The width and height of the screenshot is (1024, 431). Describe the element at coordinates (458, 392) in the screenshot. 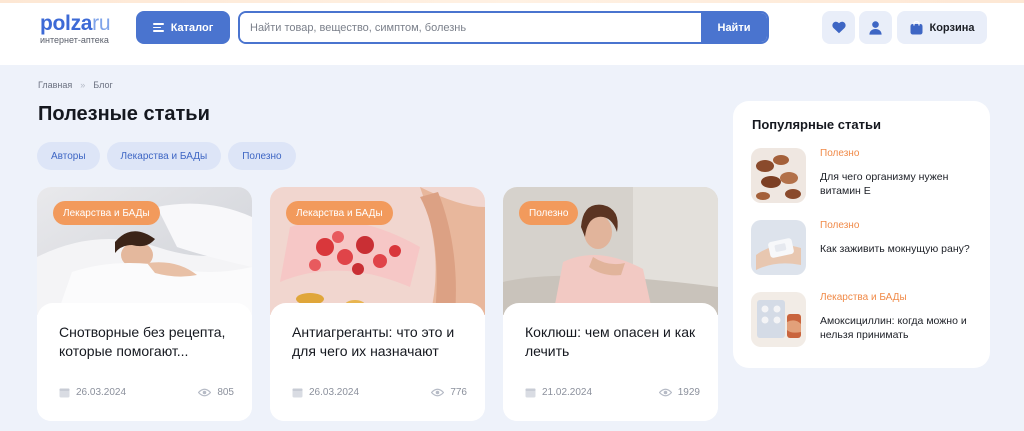

I see `article-views-value: 776` at that location.